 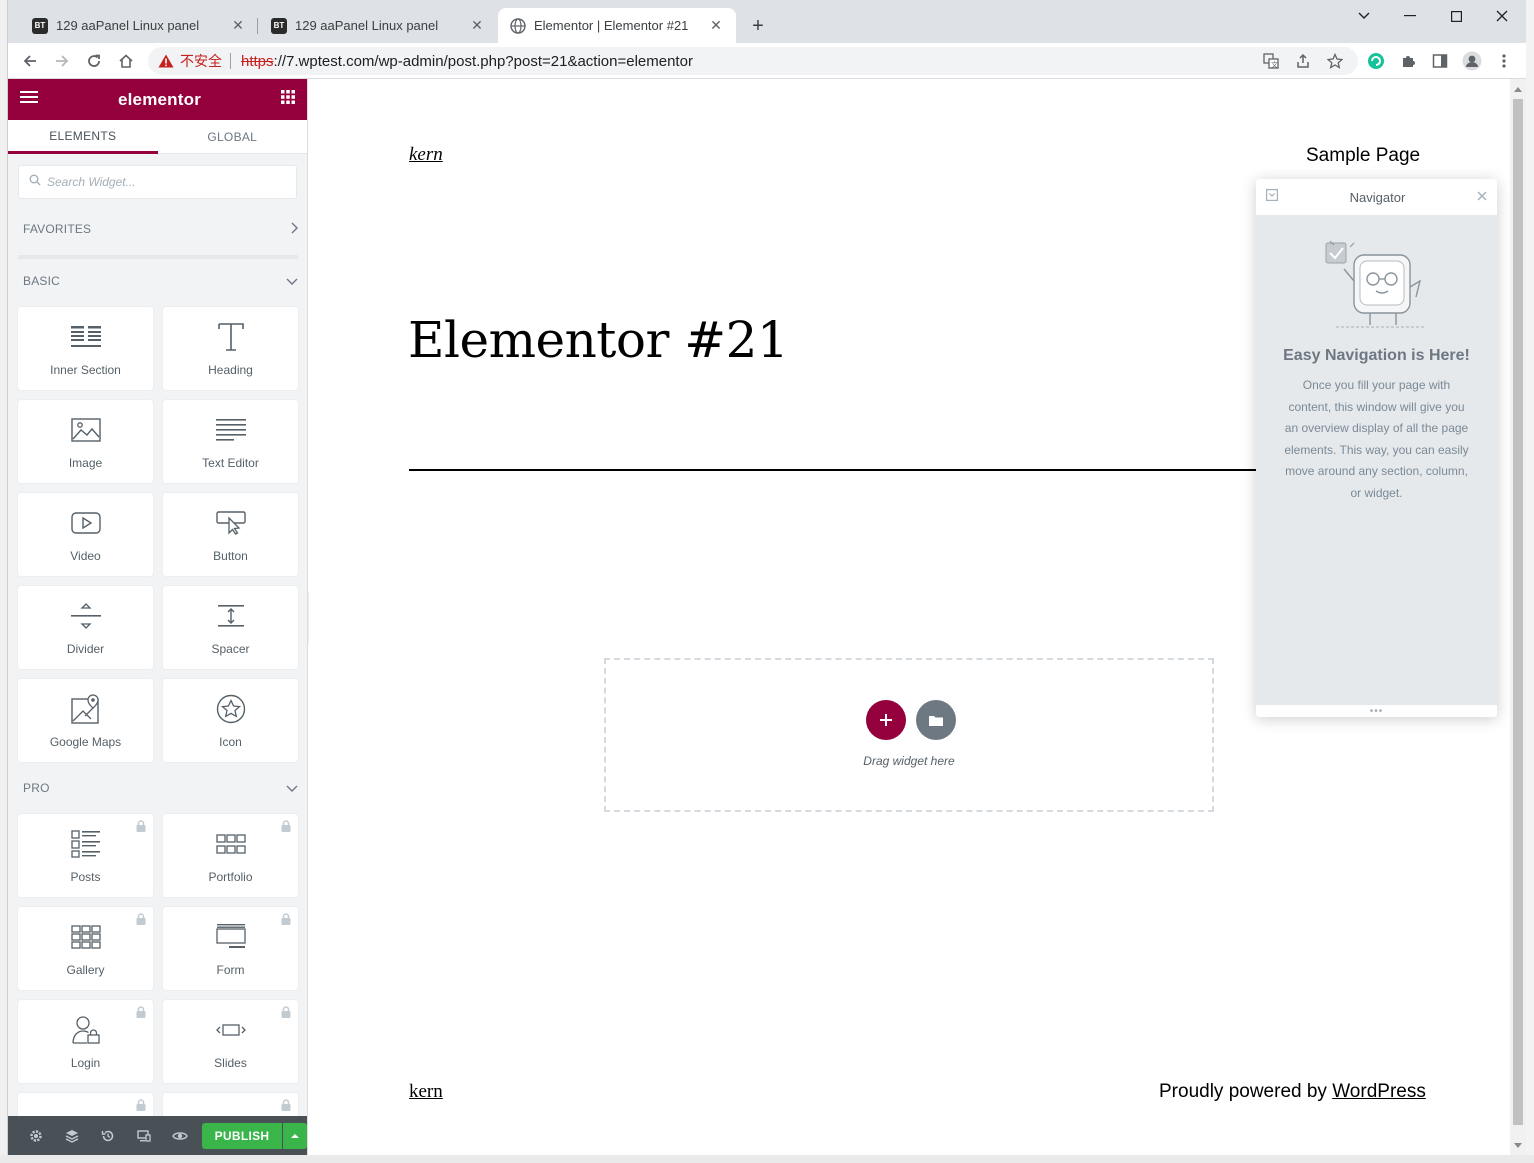 What do you see at coordinates (1376, 61) in the screenshot?
I see `extension-green-icon` at bounding box center [1376, 61].